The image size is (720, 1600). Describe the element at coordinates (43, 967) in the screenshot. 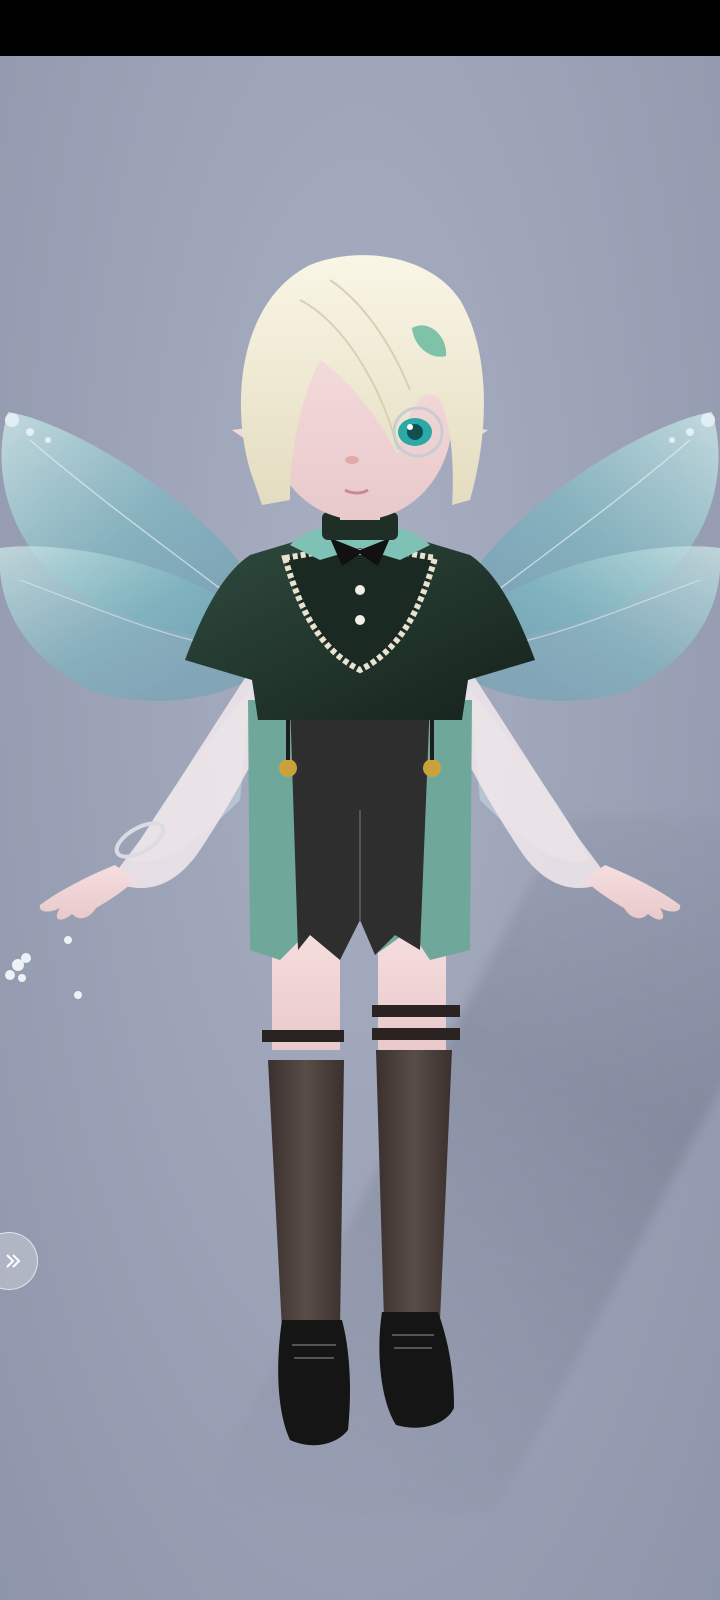

I see `sparkle-flowers` at that location.